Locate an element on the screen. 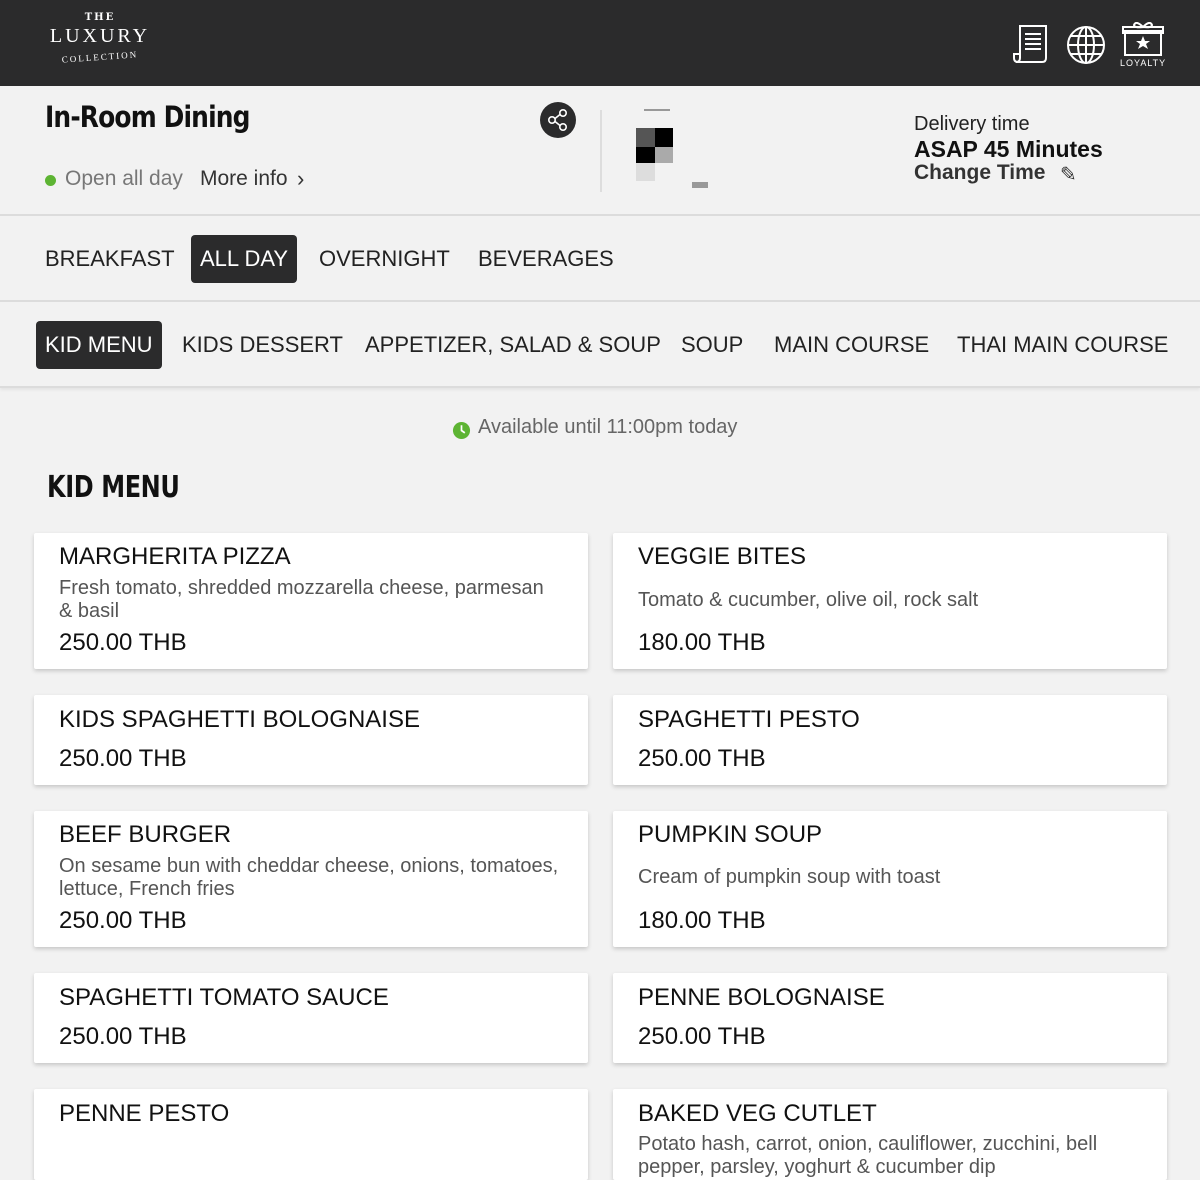  delivery-time: ASAP 45 Minutes is located at coordinates (1008, 149).